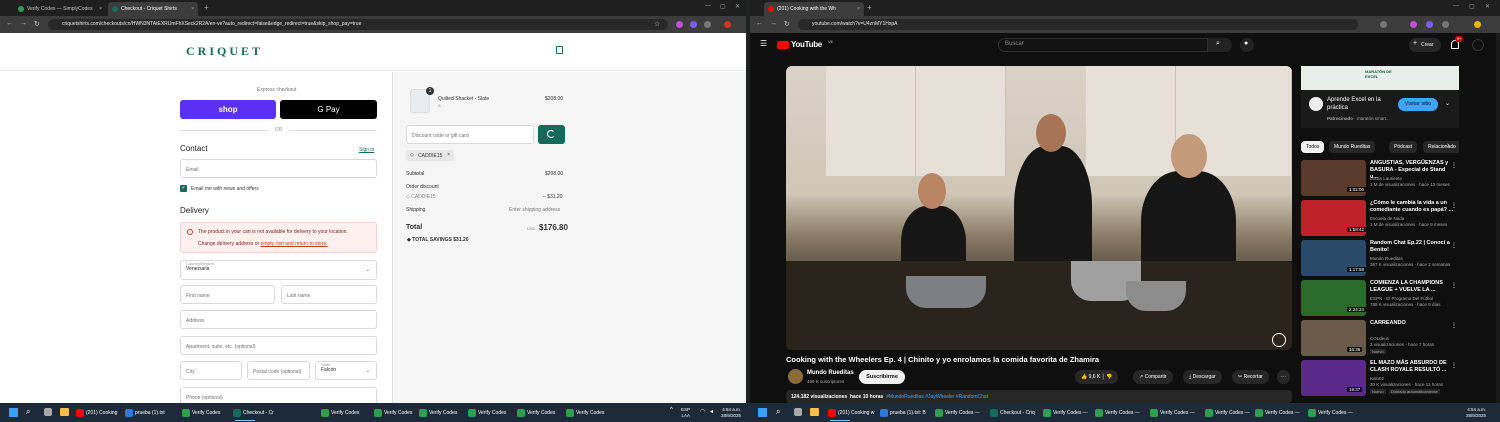 The image size is (1500, 422). I want to click on search-icon: ⌕, so click(778, 412).